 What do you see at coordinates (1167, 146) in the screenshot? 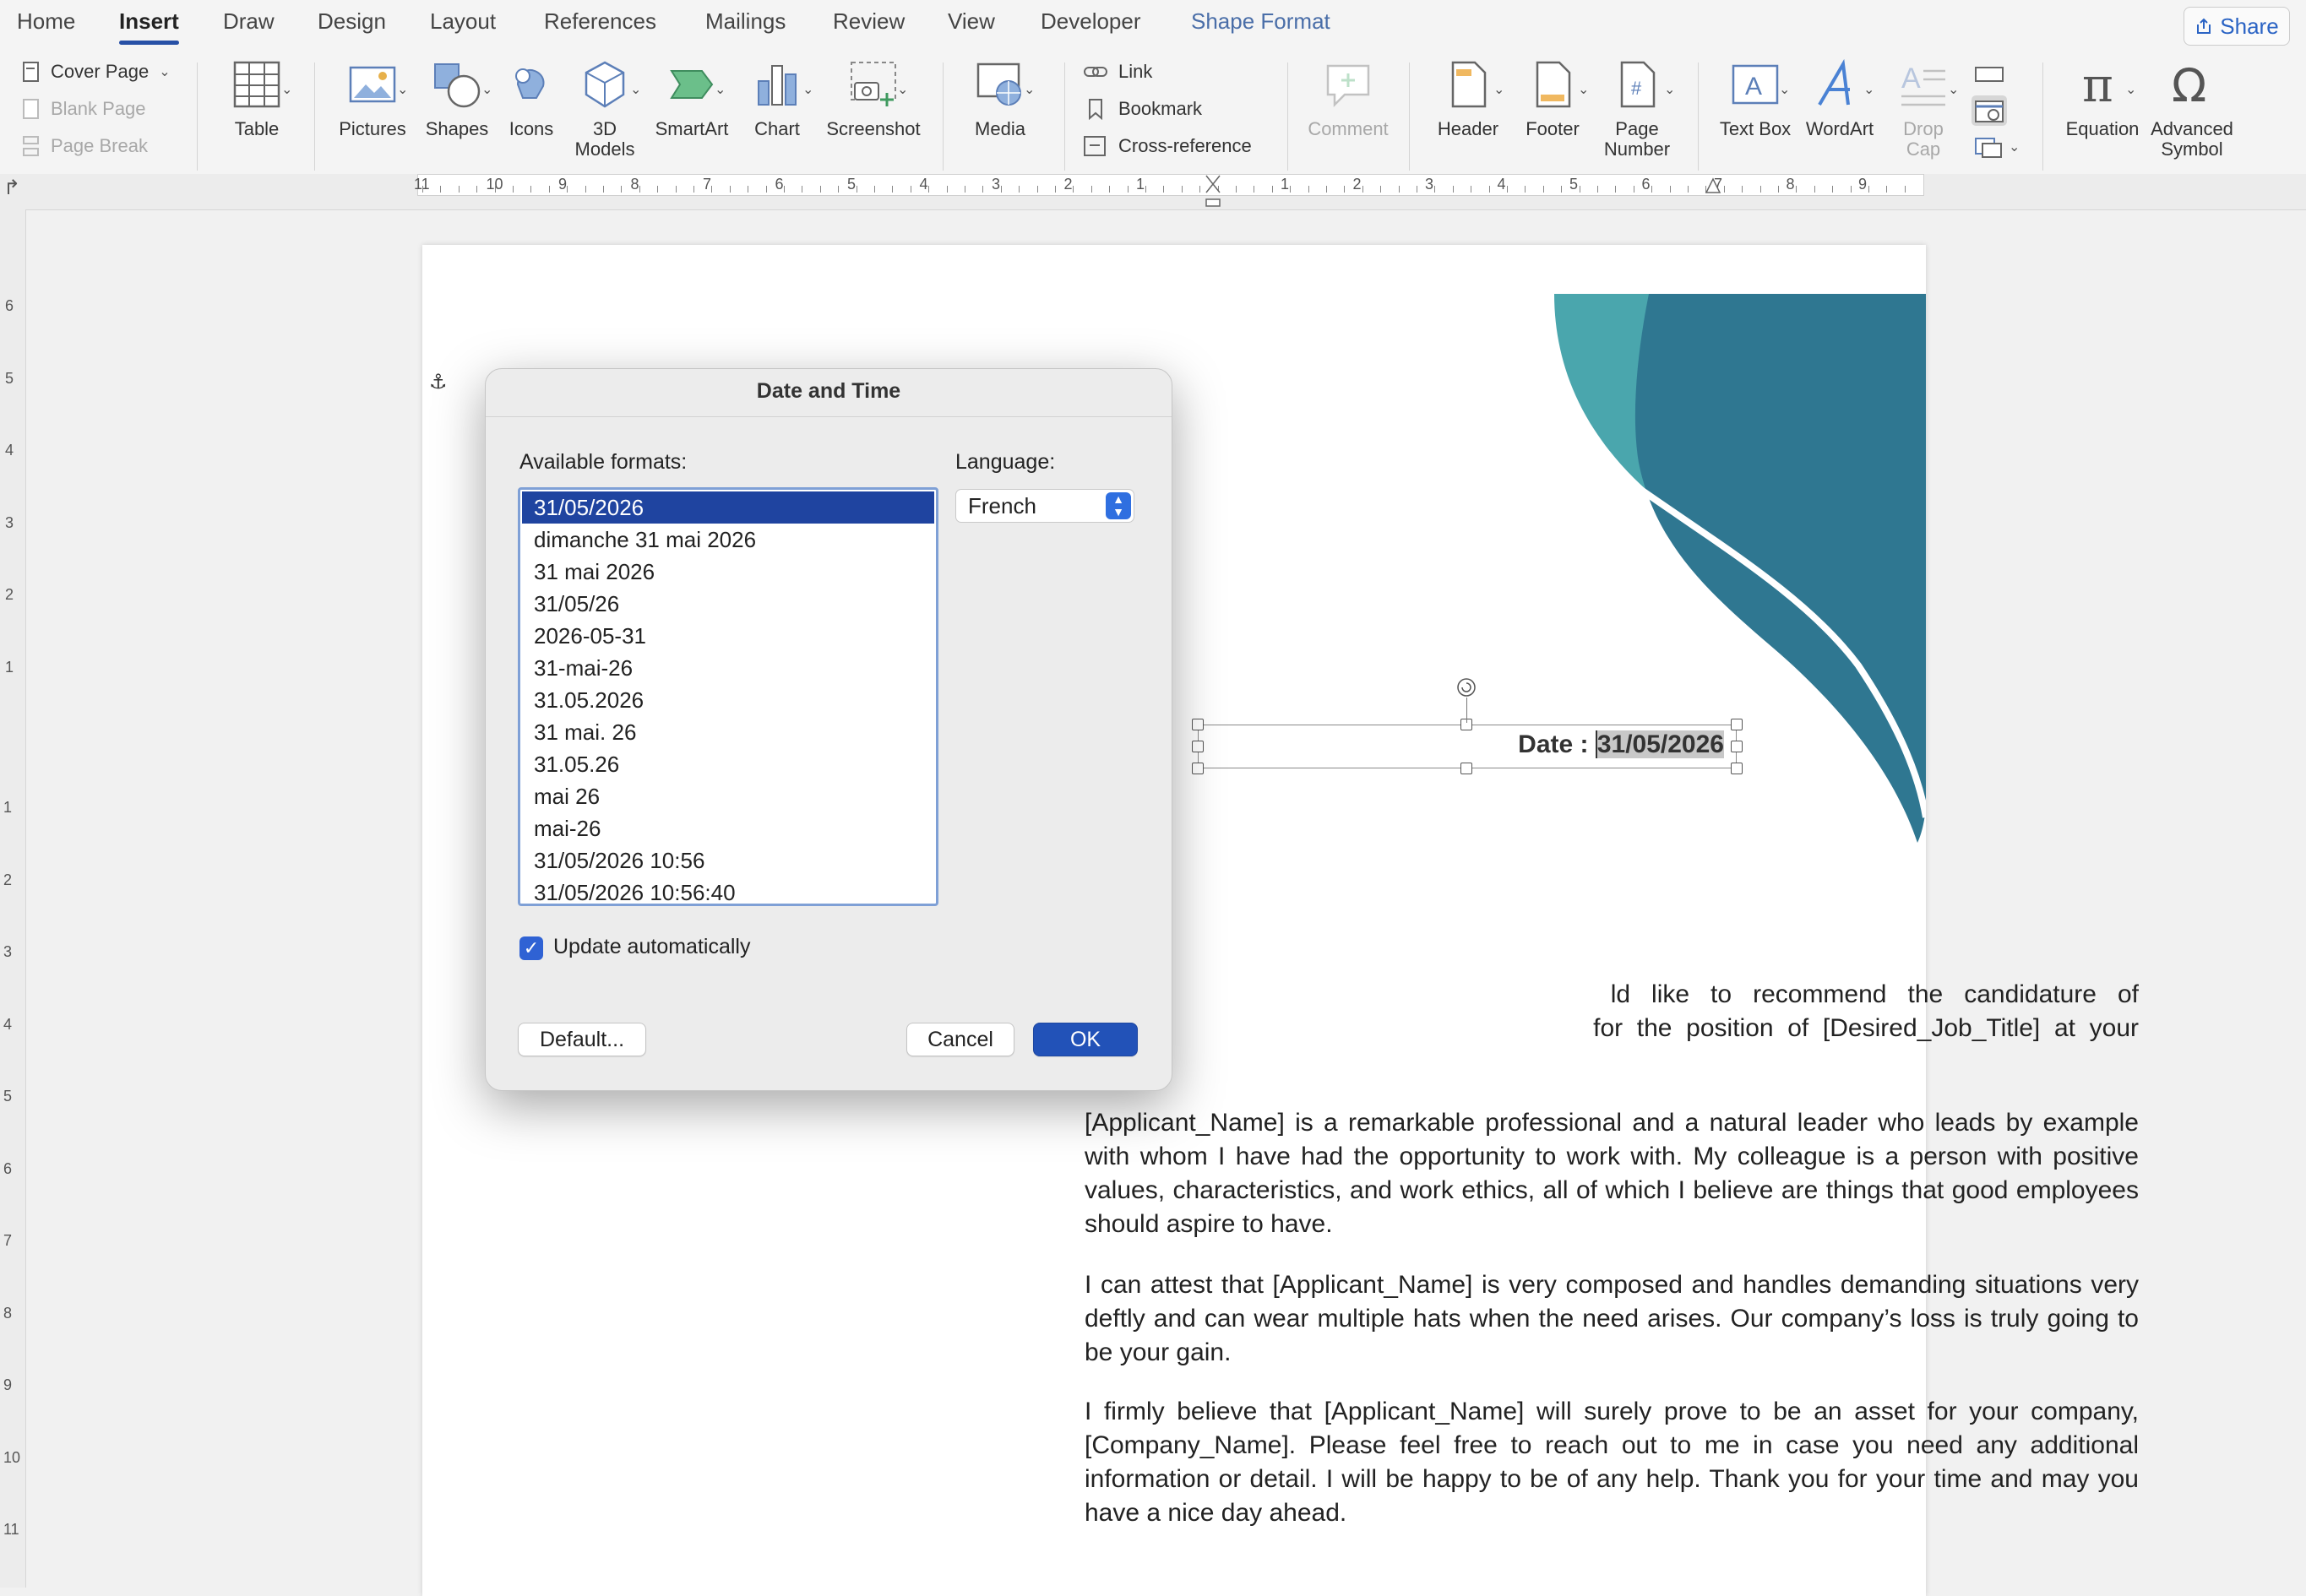
I see `cross-reference-button: Cross-reference` at bounding box center [1167, 146].